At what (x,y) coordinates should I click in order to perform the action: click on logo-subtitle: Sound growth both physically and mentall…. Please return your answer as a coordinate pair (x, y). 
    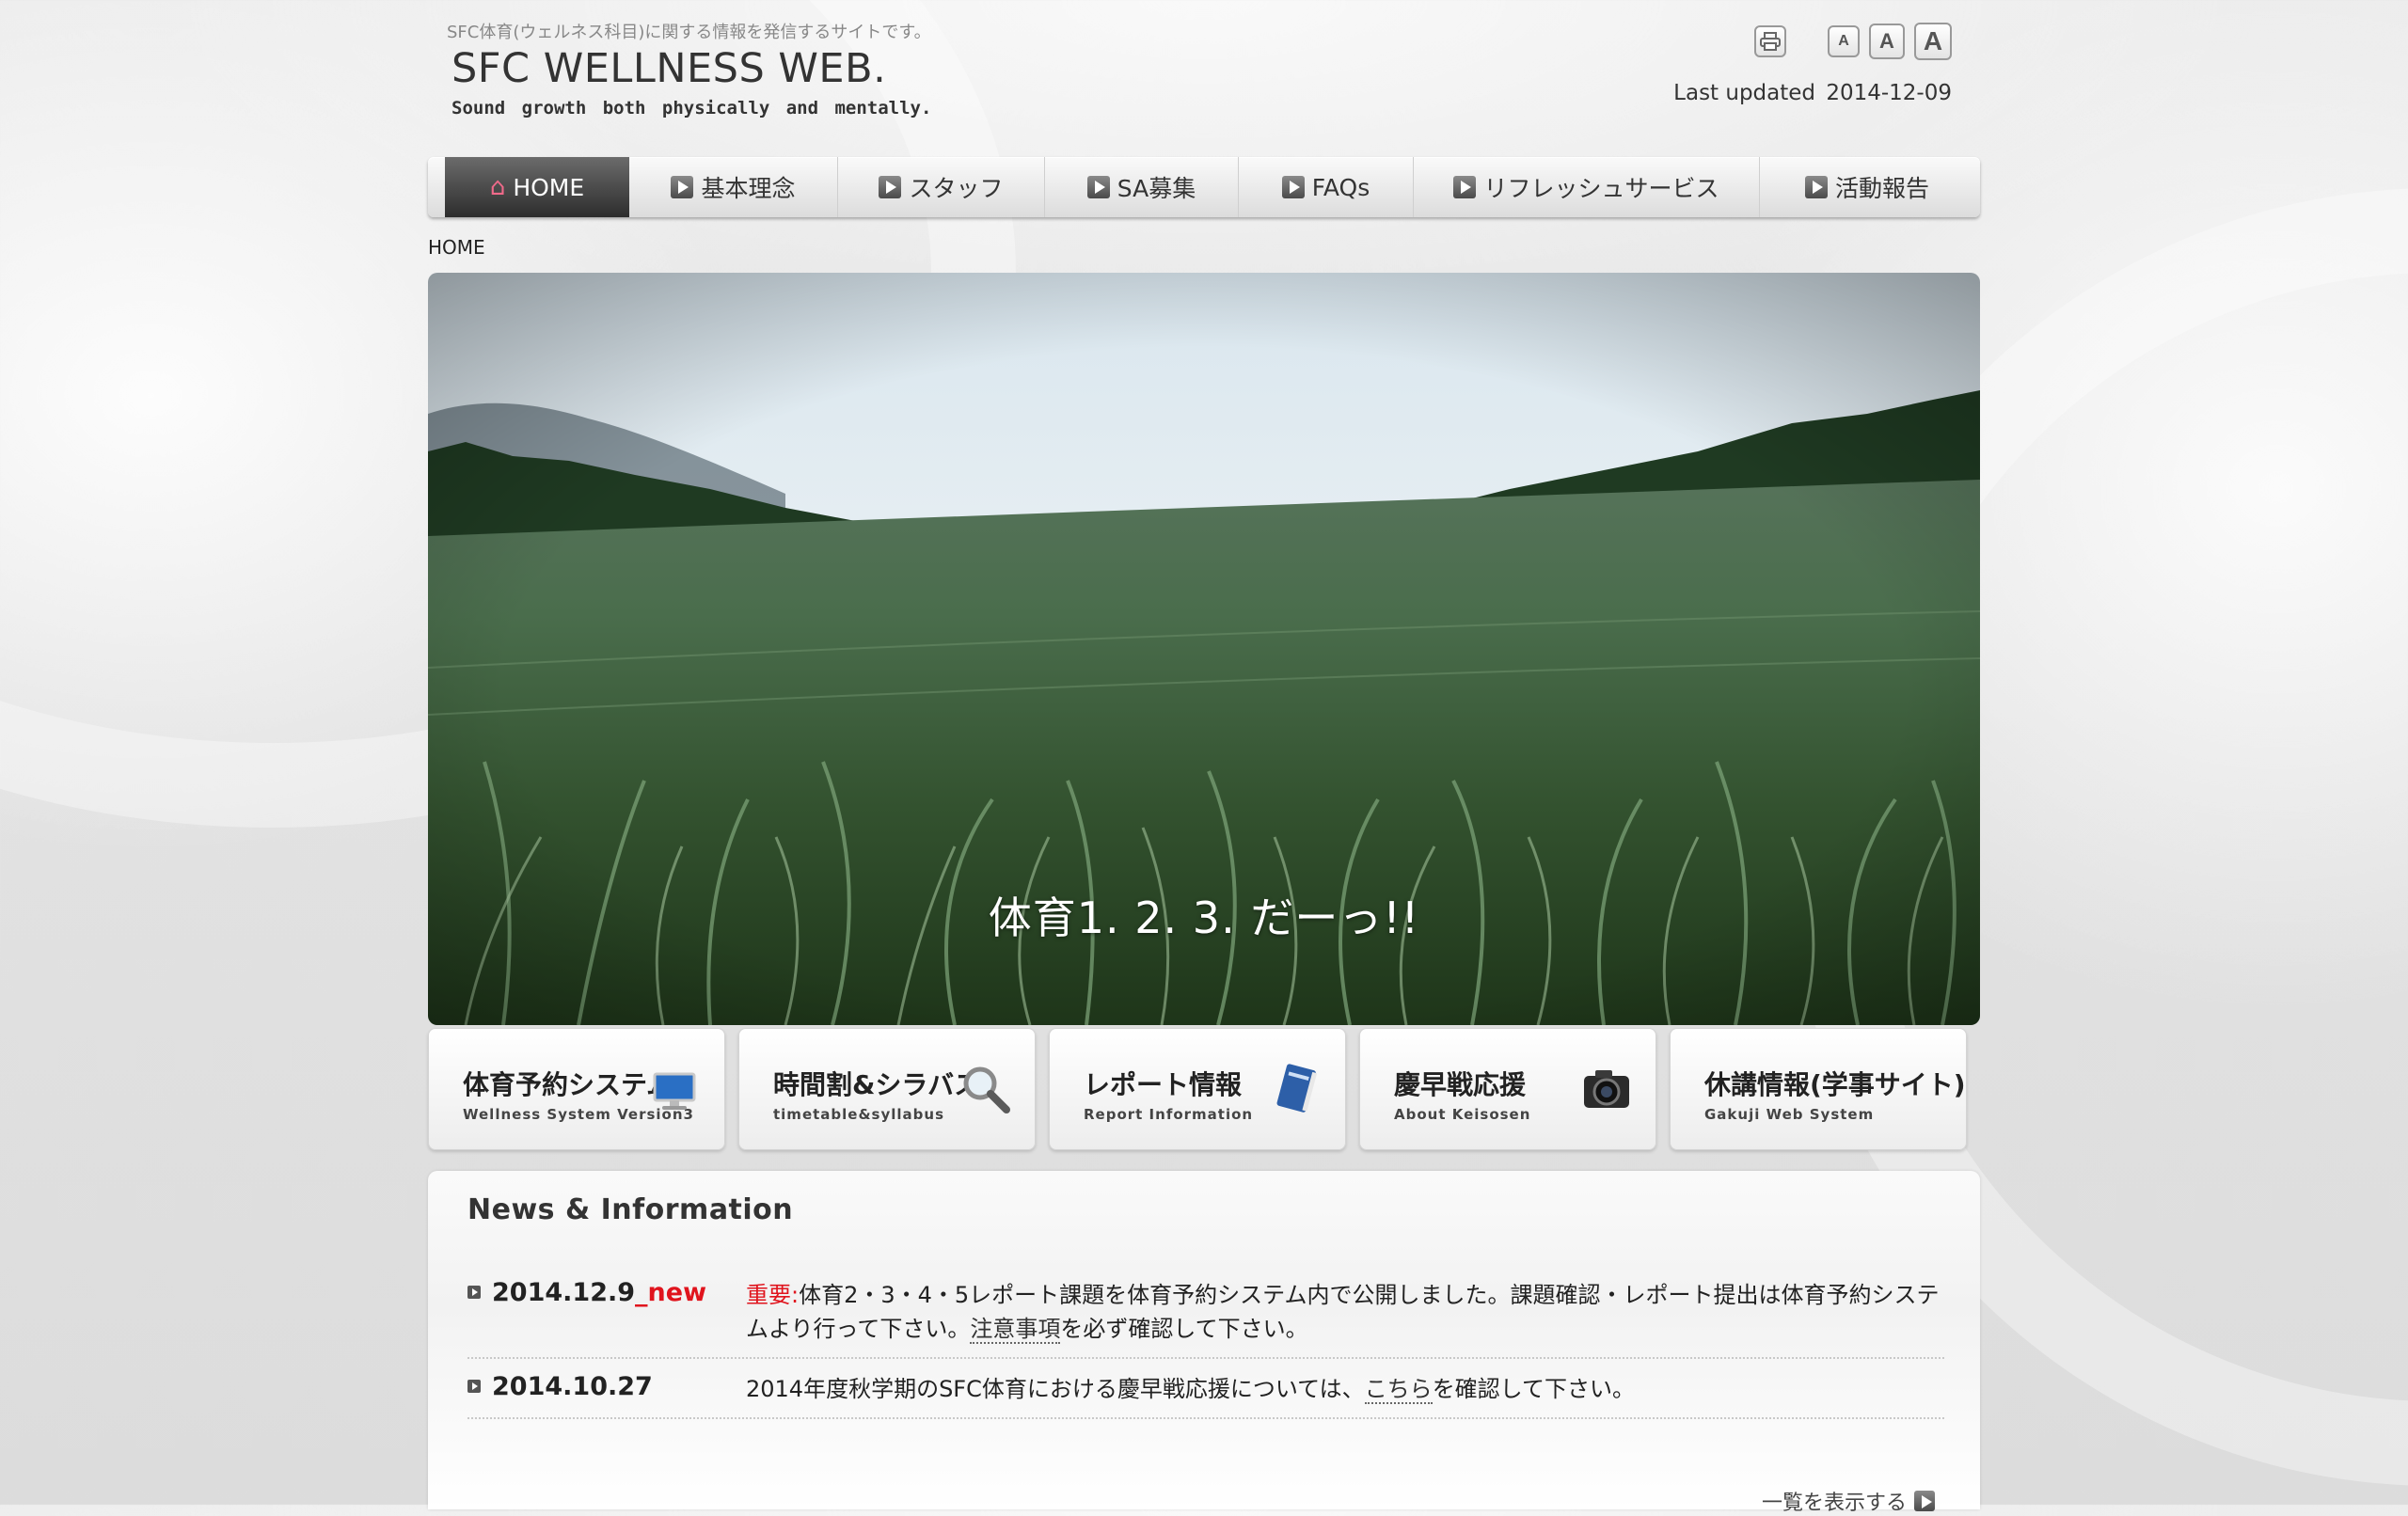
    Looking at the image, I should click on (692, 108).